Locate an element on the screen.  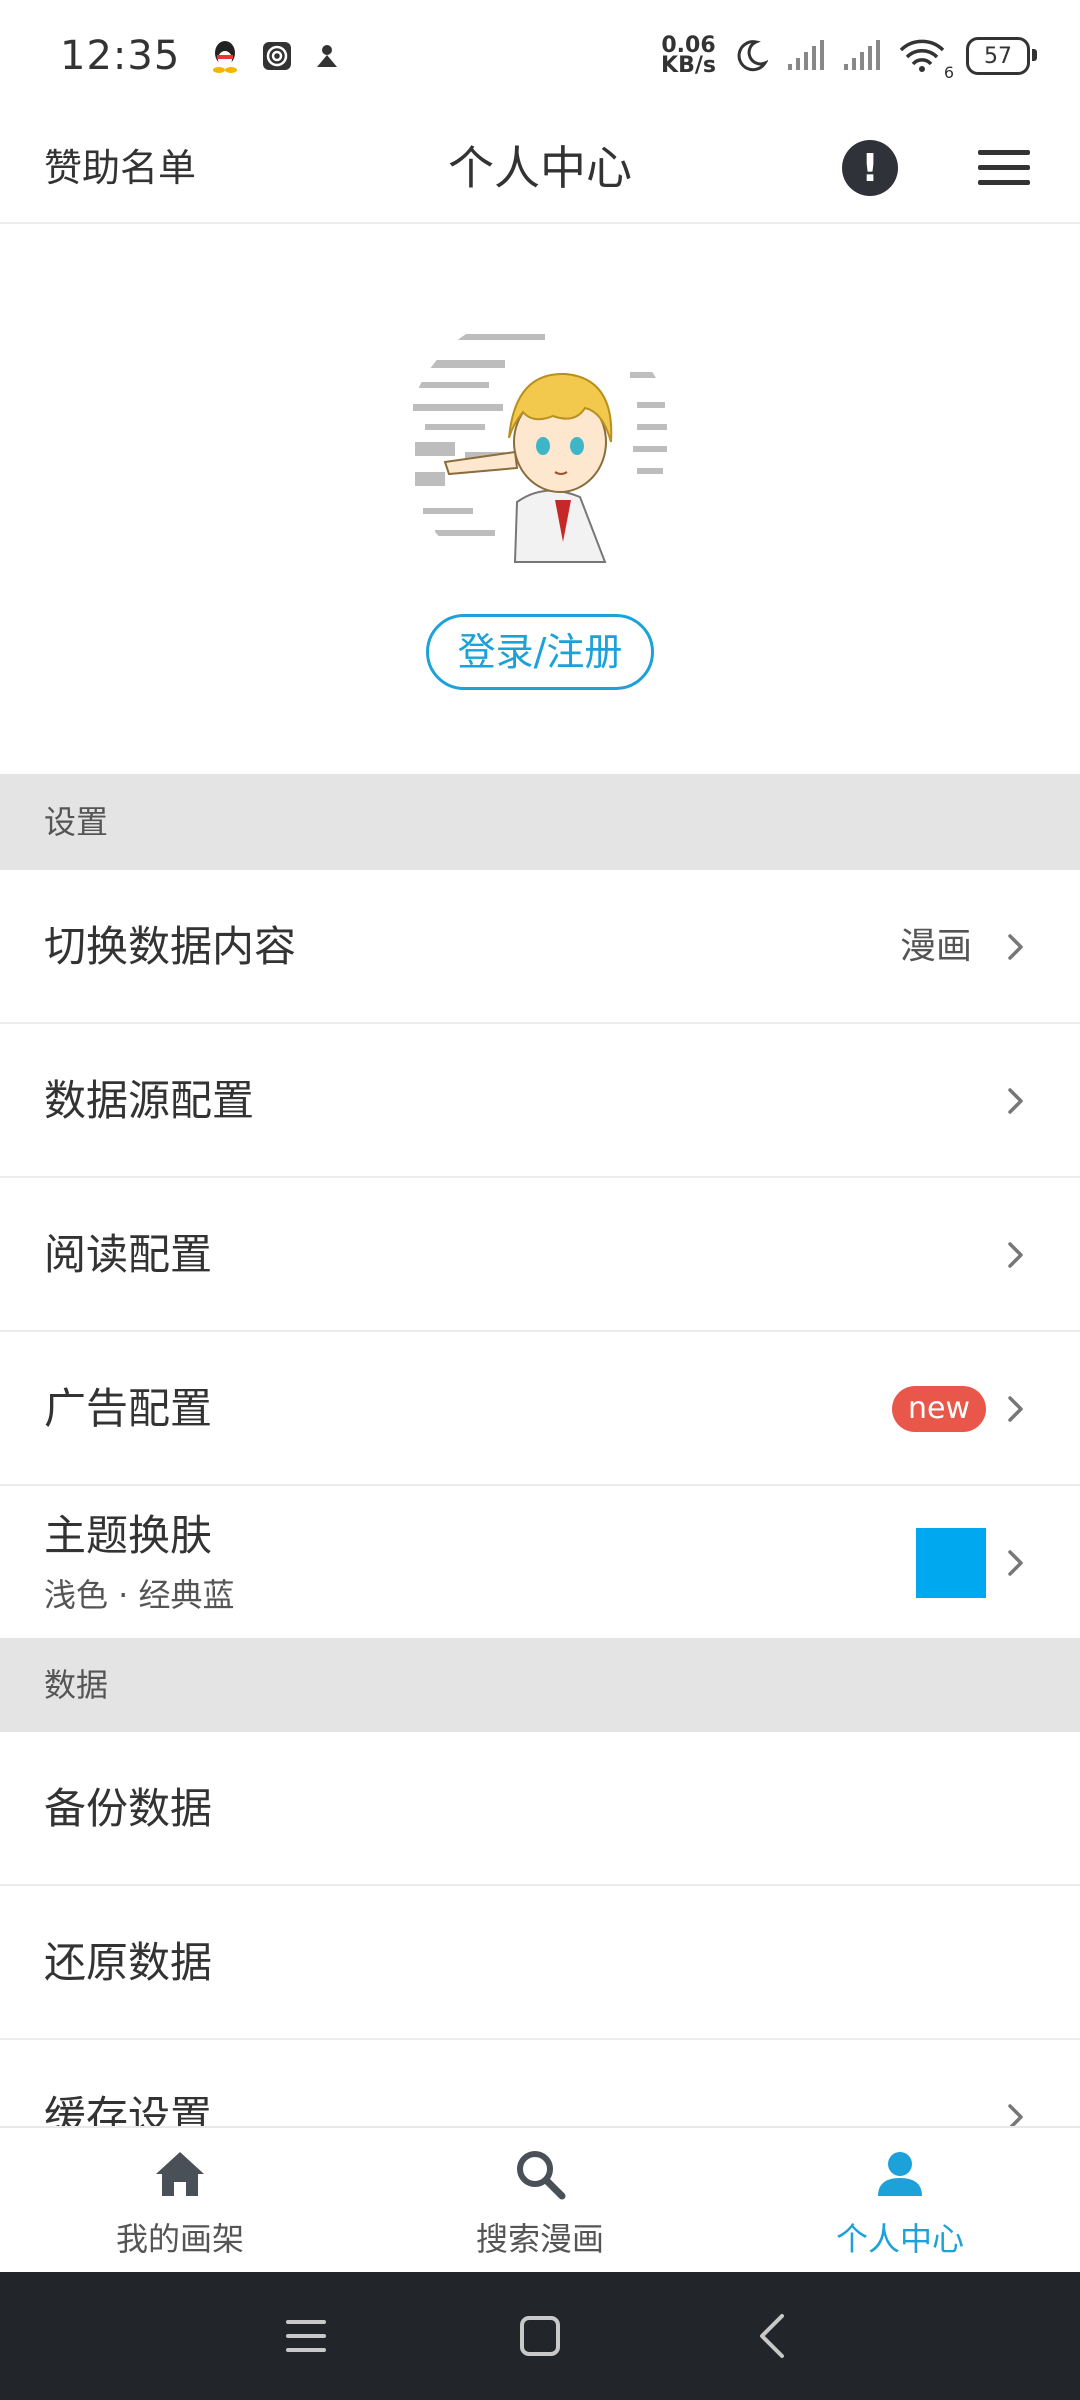
wifi-icon is located at coordinates (922, 55).